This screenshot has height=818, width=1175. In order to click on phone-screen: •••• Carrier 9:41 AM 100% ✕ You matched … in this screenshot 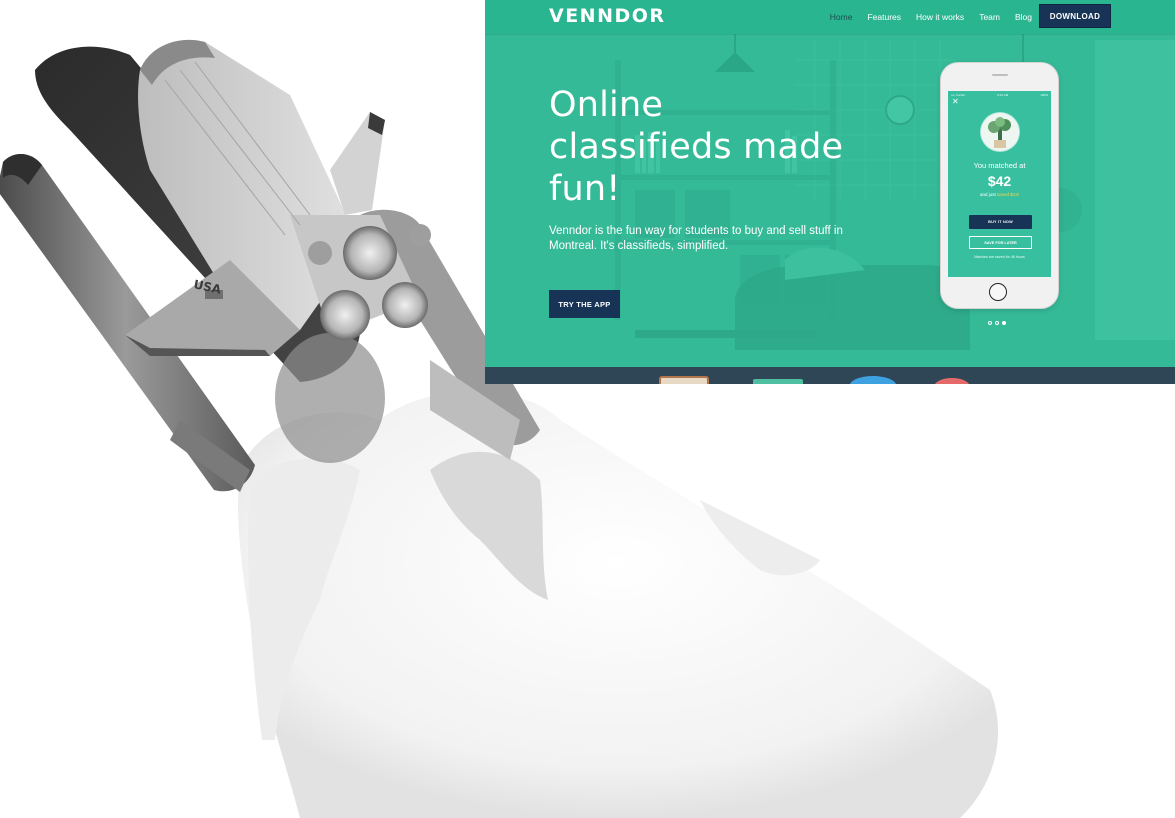, I will do `click(999, 184)`.